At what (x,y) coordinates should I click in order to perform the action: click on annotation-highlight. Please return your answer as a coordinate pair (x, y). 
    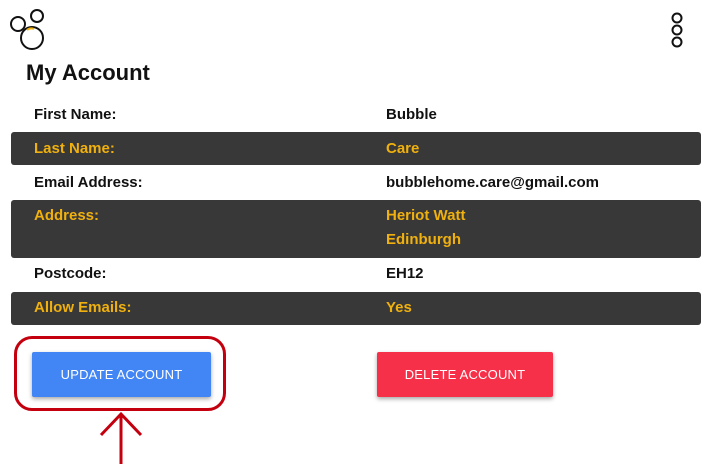
    Looking at the image, I should click on (120, 373).